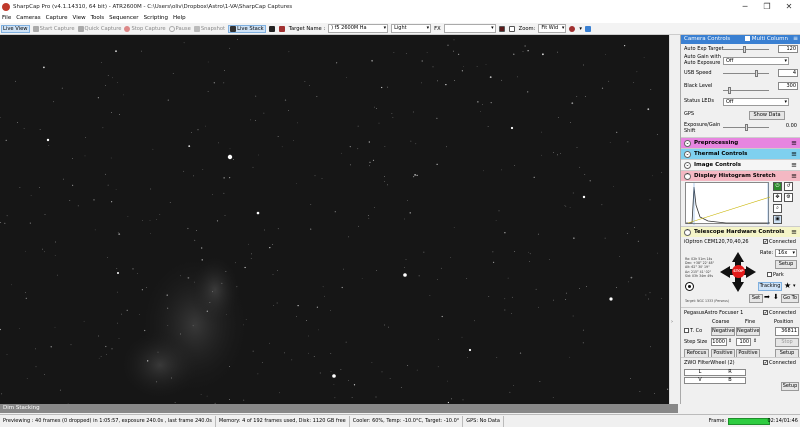 This screenshot has width=800, height=427. Describe the element at coordinates (743, 342) in the screenshot. I see `fine-step-input: 100` at that location.